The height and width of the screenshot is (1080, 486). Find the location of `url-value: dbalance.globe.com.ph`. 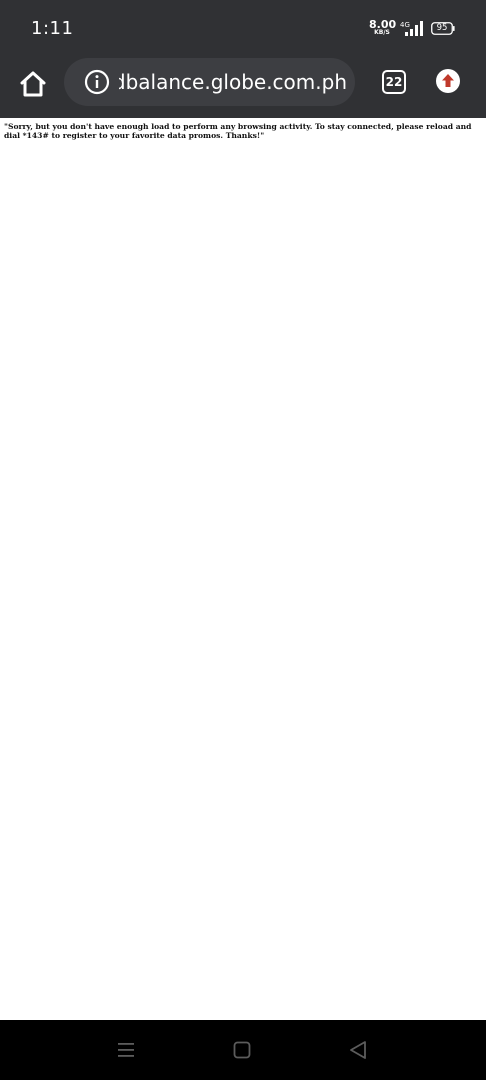

url-value: dbalance.globe.com.ph is located at coordinates (233, 82).